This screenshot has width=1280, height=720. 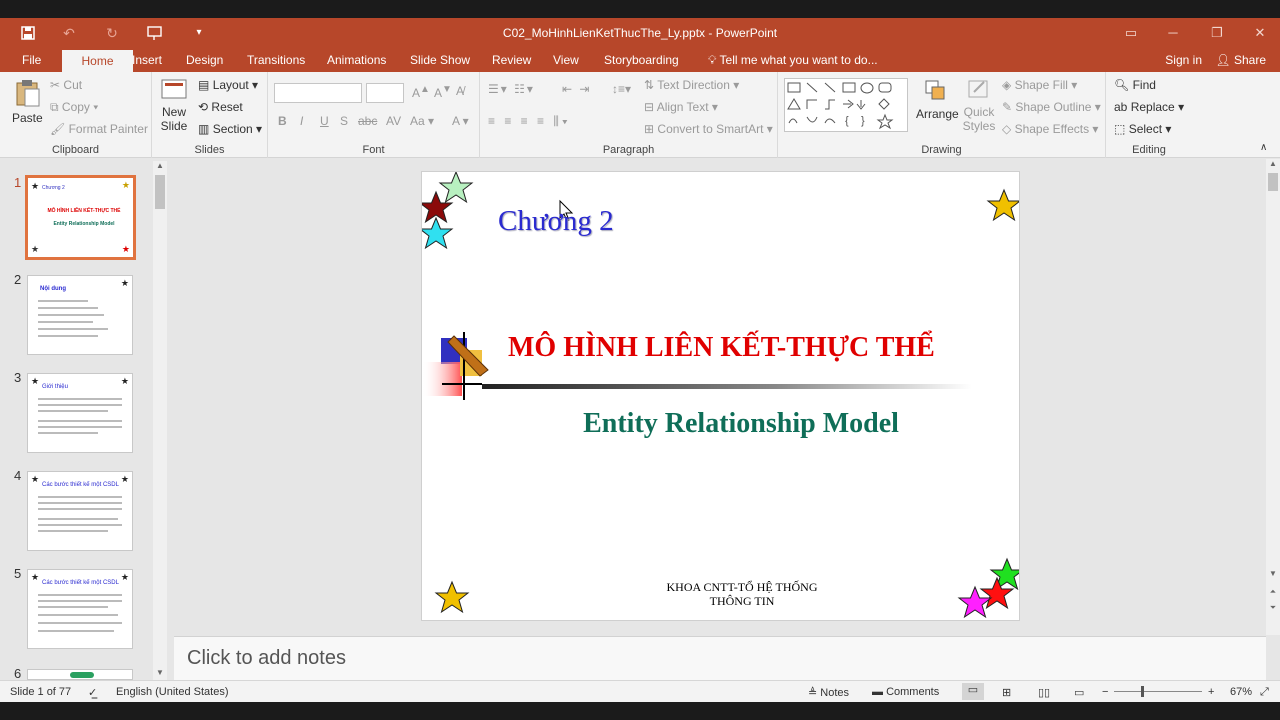 What do you see at coordinates (1142, 129) in the screenshot?
I see `select-button: ⬚ Select ▾` at bounding box center [1142, 129].